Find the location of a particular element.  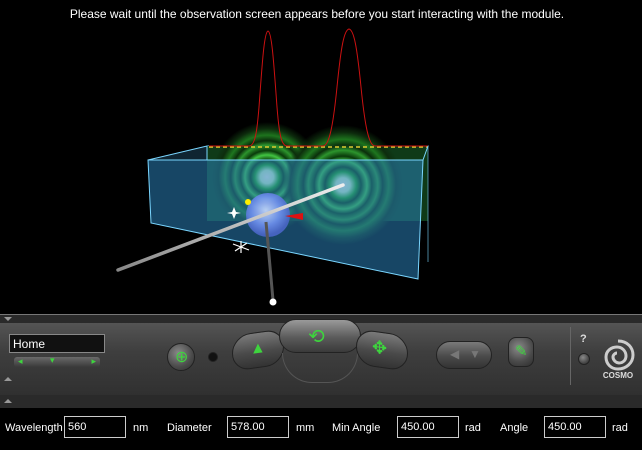

undo-redo-button: ◀ ▼ is located at coordinates (464, 355).